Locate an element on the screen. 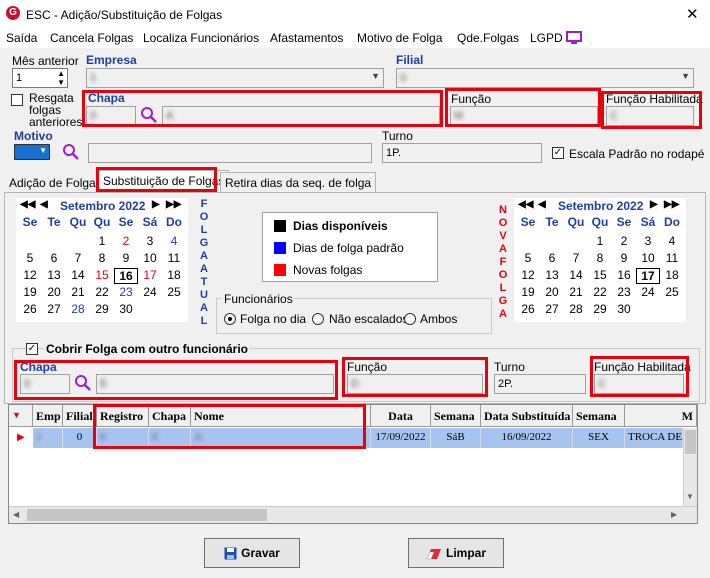 This screenshot has height=578, width=710. menu-qde-folgas: Qde.Folgas is located at coordinates (488, 38).